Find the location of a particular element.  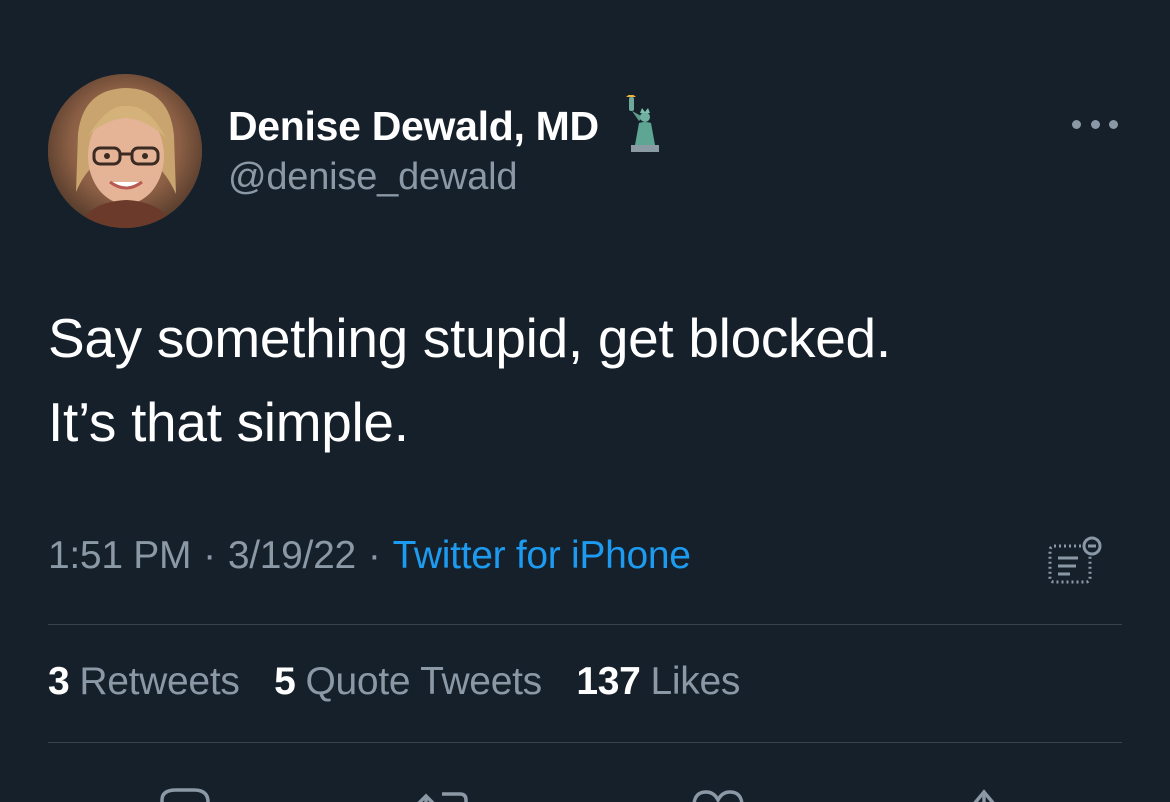

user-handle: @denise_dewald is located at coordinates (446, 177).